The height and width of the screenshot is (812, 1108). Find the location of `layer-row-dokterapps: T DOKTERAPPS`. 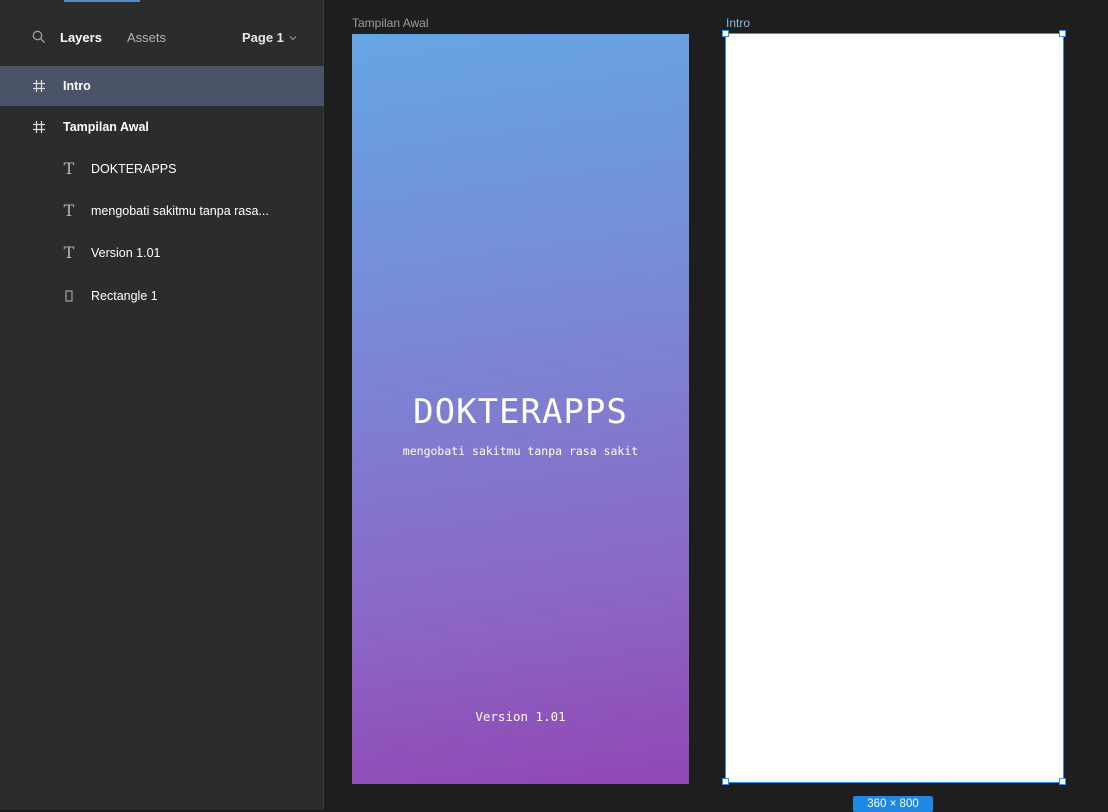

layer-row-dokterapps: T DOKTERAPPS is located at coordinates (162, 169).